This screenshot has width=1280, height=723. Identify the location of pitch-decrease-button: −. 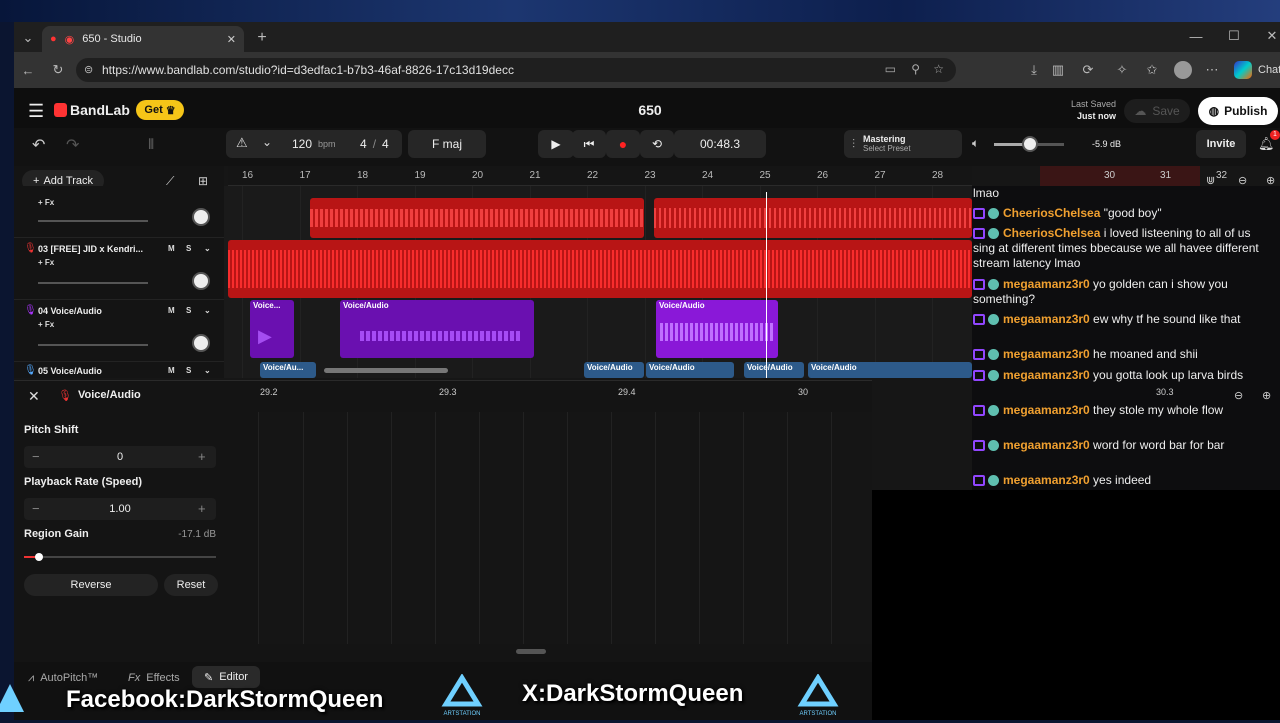
(36, 456).